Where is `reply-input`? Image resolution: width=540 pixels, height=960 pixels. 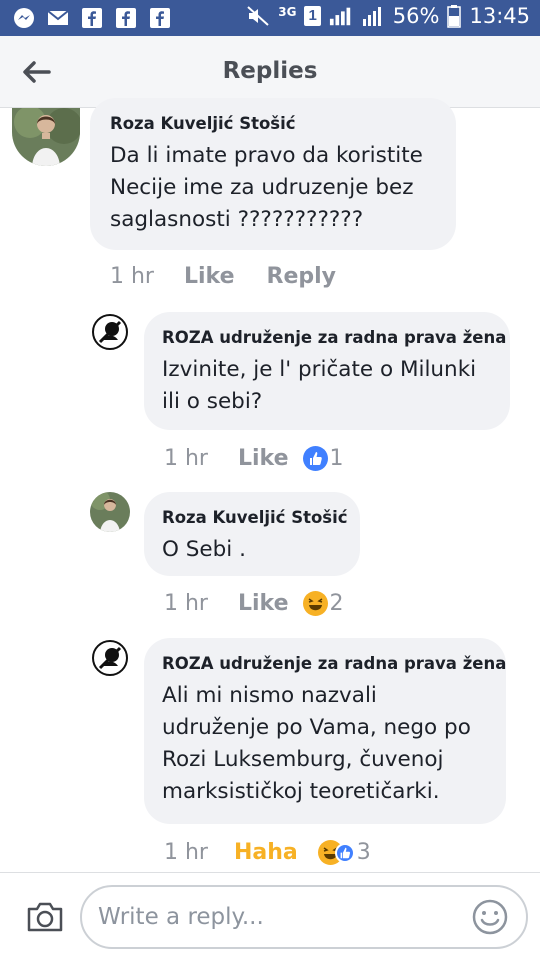 reply-input is located at coordinates (278, 917).